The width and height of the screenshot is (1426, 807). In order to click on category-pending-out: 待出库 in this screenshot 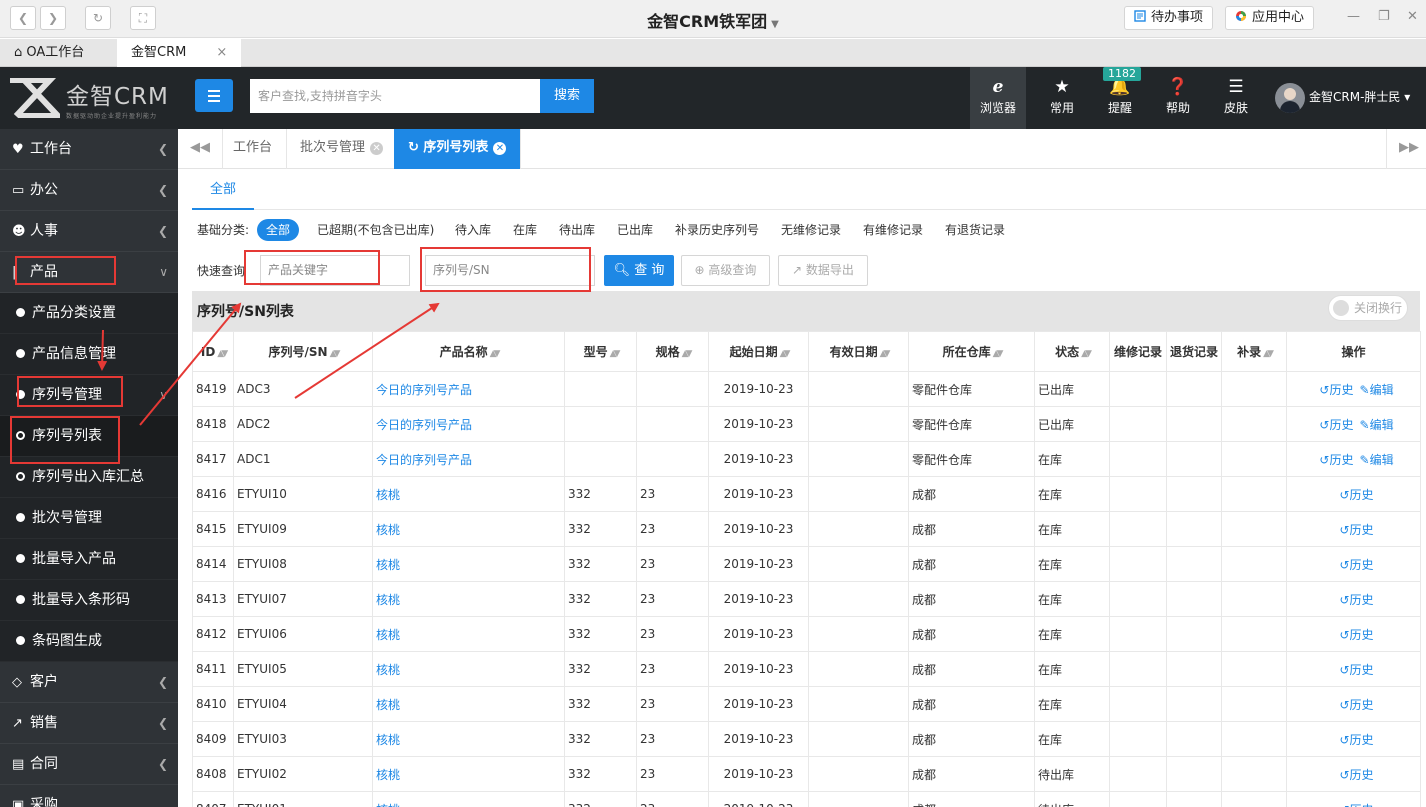, I will do `click(577, 230)`.